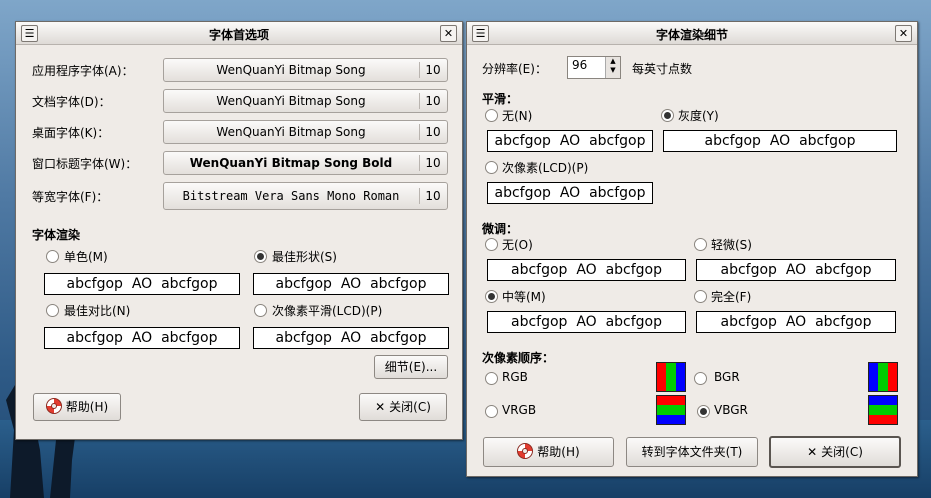 The width and height of the screenshot is (931, 498). I want to click on window-title: 字体首选项, so click(238, 35).